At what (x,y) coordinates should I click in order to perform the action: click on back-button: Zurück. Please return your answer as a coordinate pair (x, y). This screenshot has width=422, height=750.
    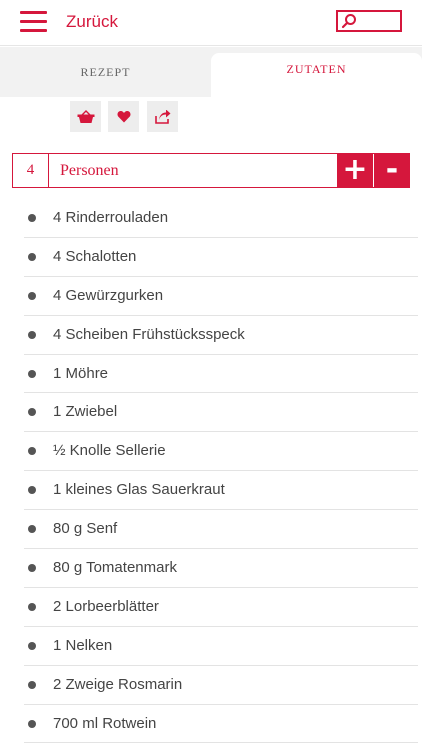
    Looking at the image, I should click on (92, 22).